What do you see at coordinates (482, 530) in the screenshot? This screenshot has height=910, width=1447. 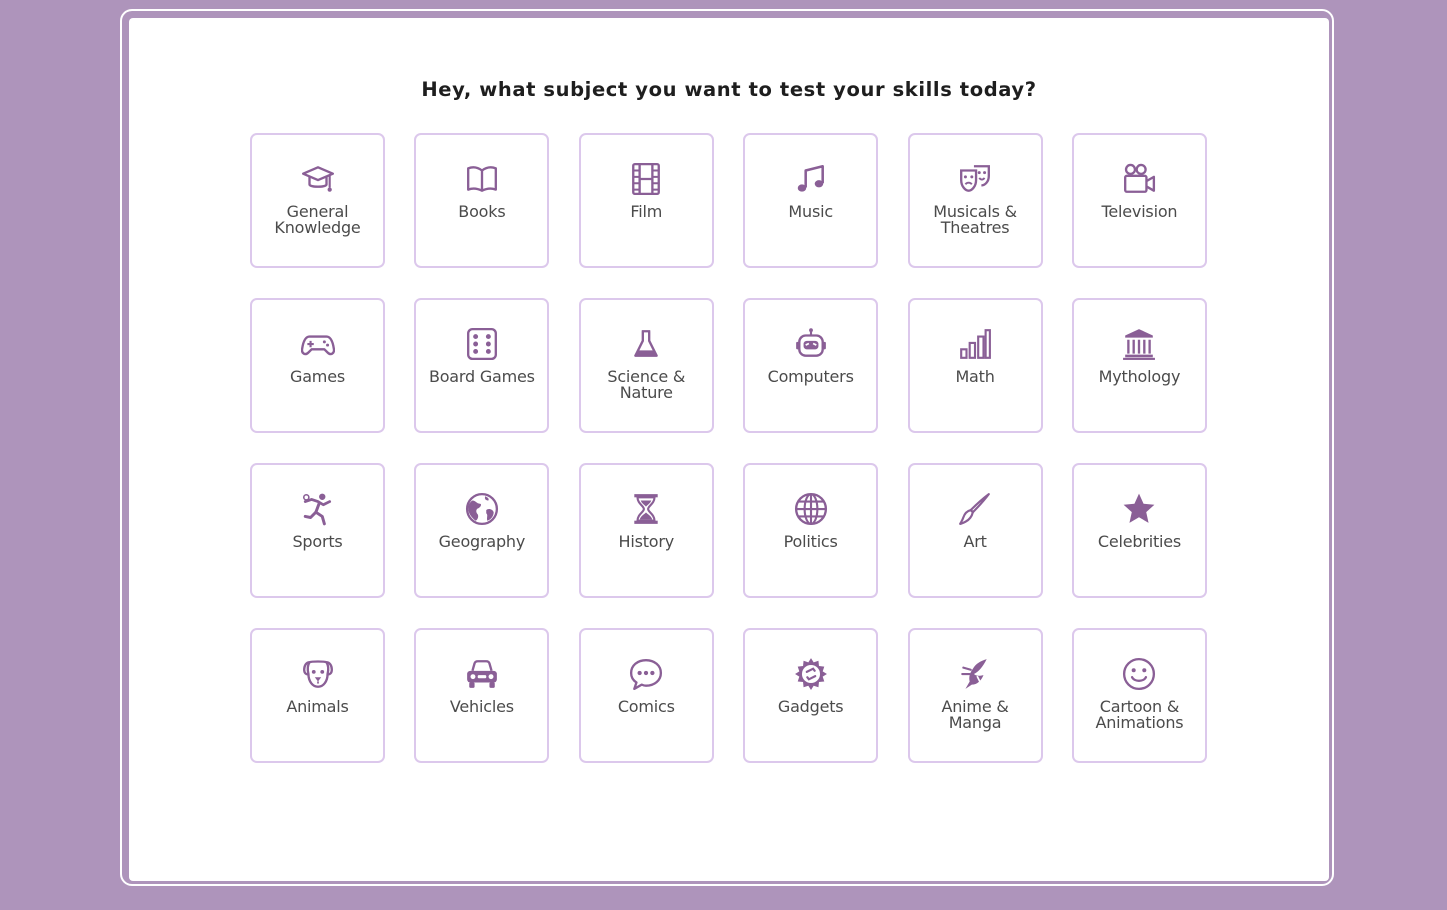 I see `category-card-geography: Geography` at bounding box center [482, 530].